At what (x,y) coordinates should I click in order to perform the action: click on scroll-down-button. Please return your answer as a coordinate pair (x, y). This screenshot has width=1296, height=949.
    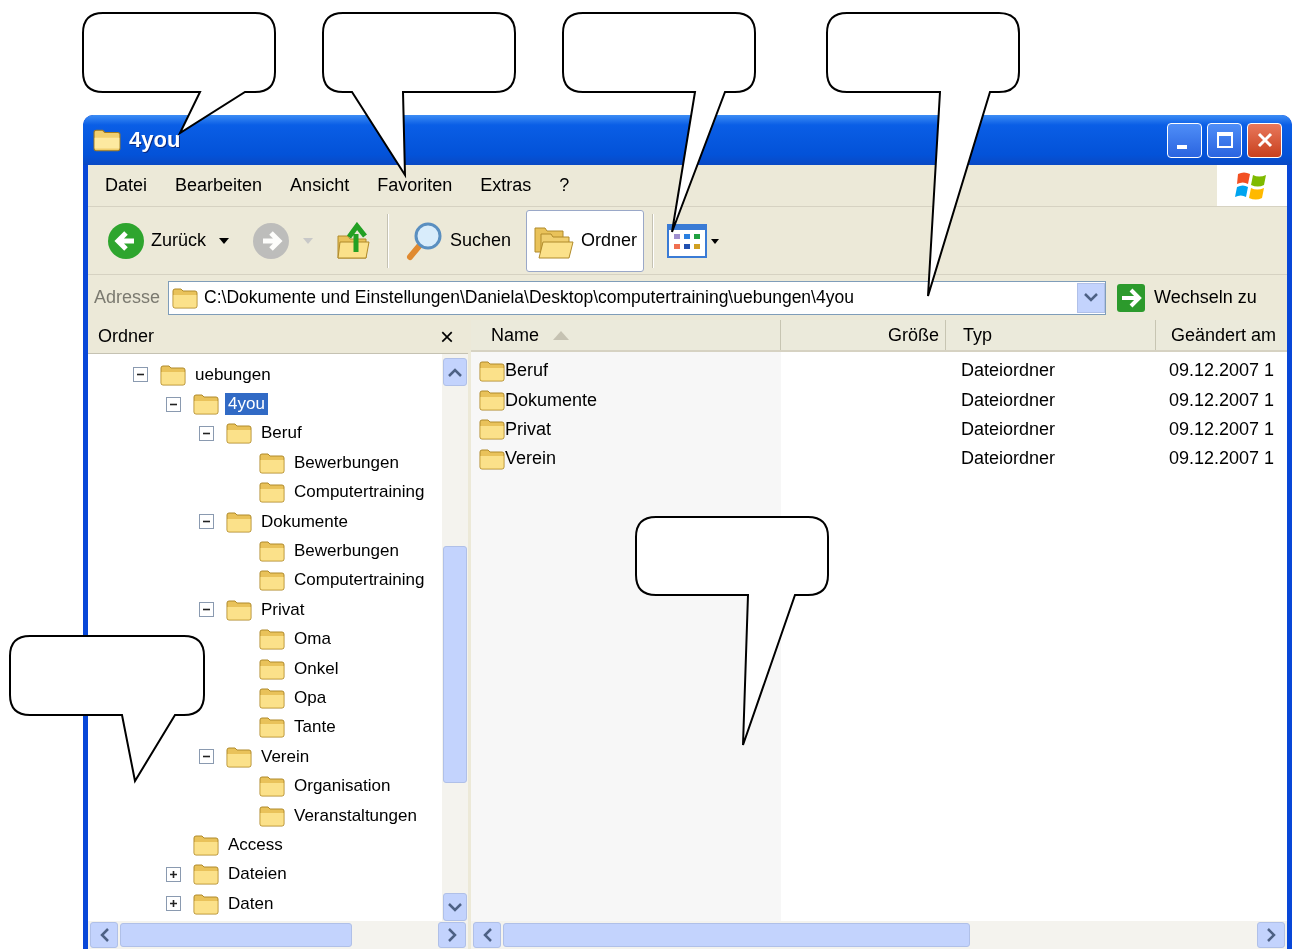
    Looking at the image, I should click on (455, 907).